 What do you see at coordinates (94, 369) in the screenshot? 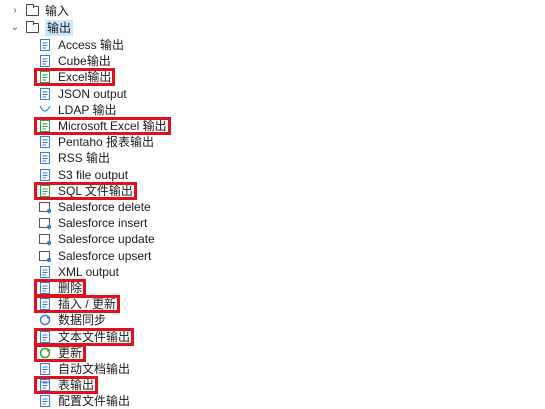
I see `step-label: 自动文档输出` at bounding box center [94, 369].